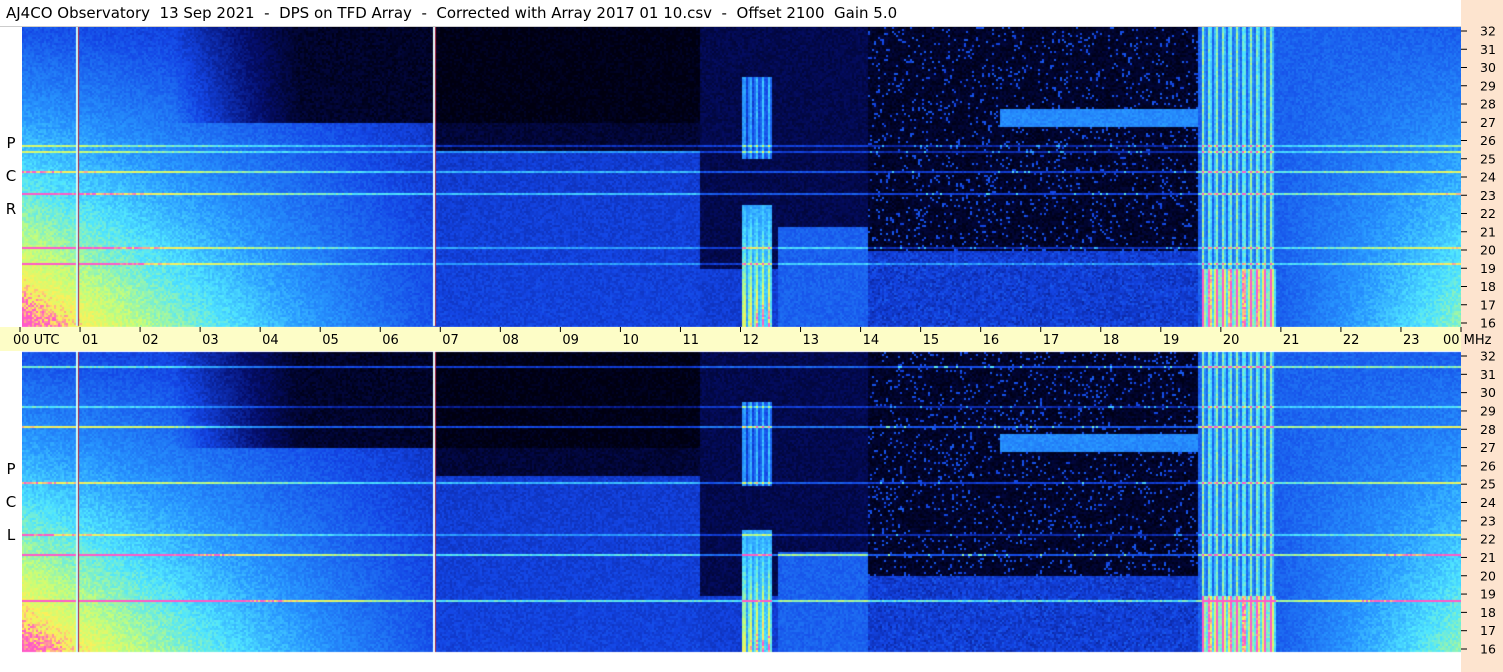 This screenshot has height=672, width=1503. What do you see at coordinates (450, 340) in the screenshot?
I see `time-tick-label: 07` at bounding box center [450, 340].